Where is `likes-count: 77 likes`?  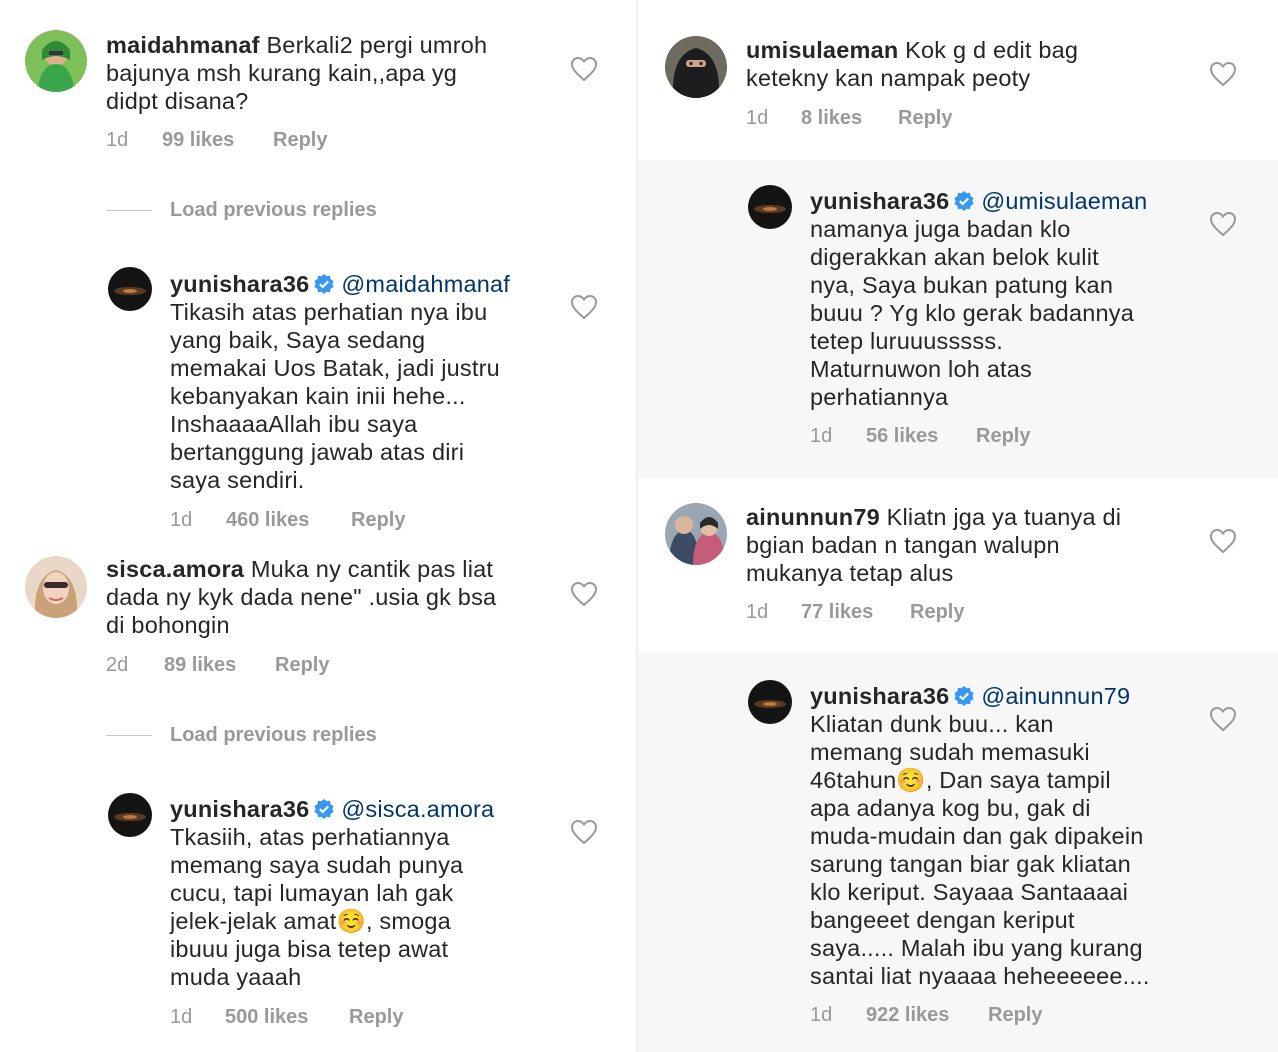
likes-count: 77 likes is located at coordinates (855, 612).